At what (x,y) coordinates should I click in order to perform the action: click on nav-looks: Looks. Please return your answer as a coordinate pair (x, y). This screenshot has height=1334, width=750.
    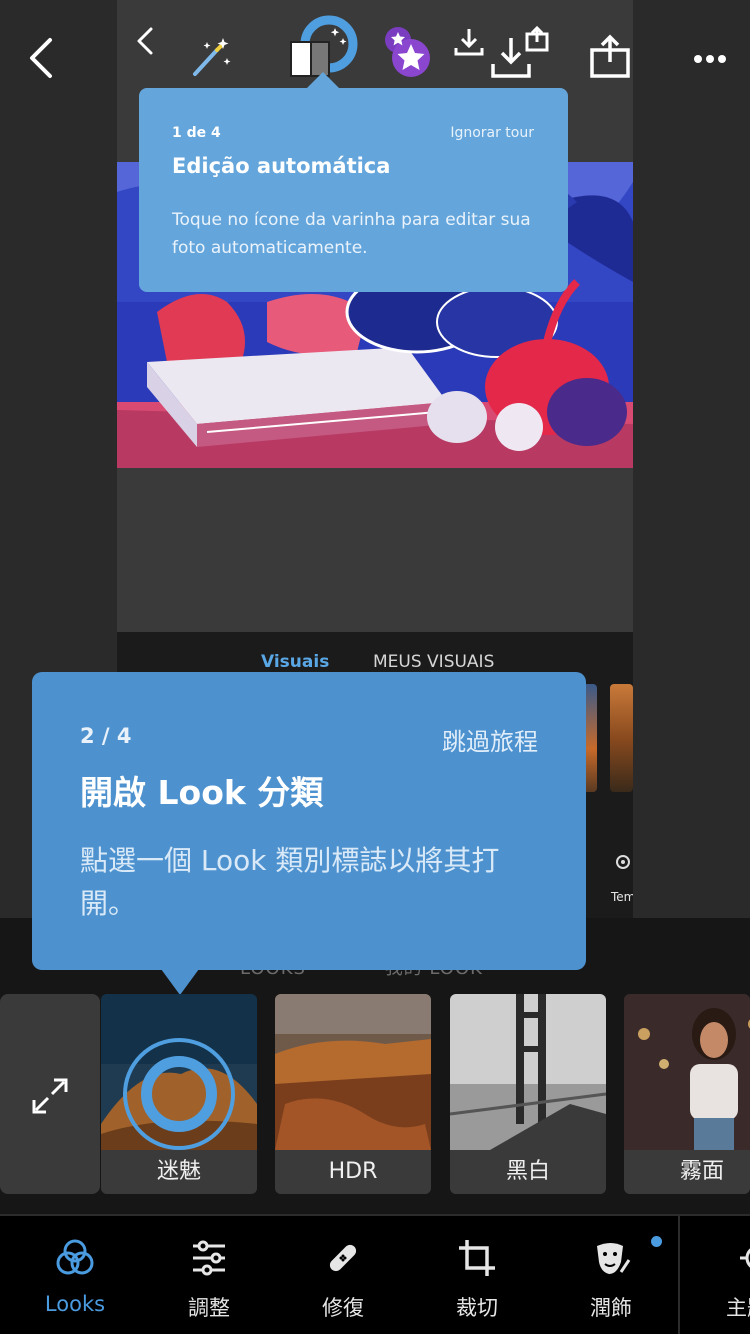
    Looking at the image, I should click on (75, 1275).